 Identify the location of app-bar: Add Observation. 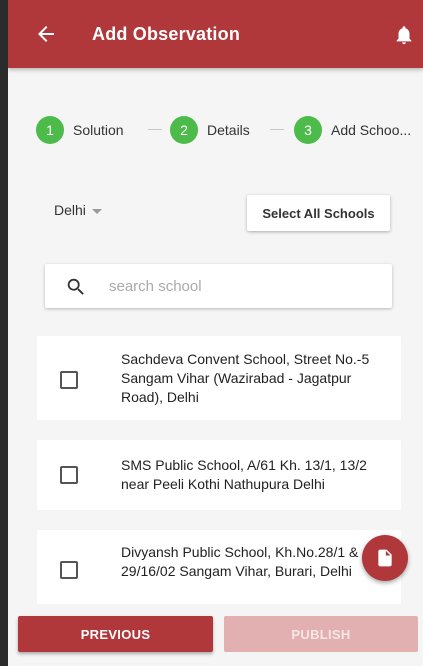
(215, 34).